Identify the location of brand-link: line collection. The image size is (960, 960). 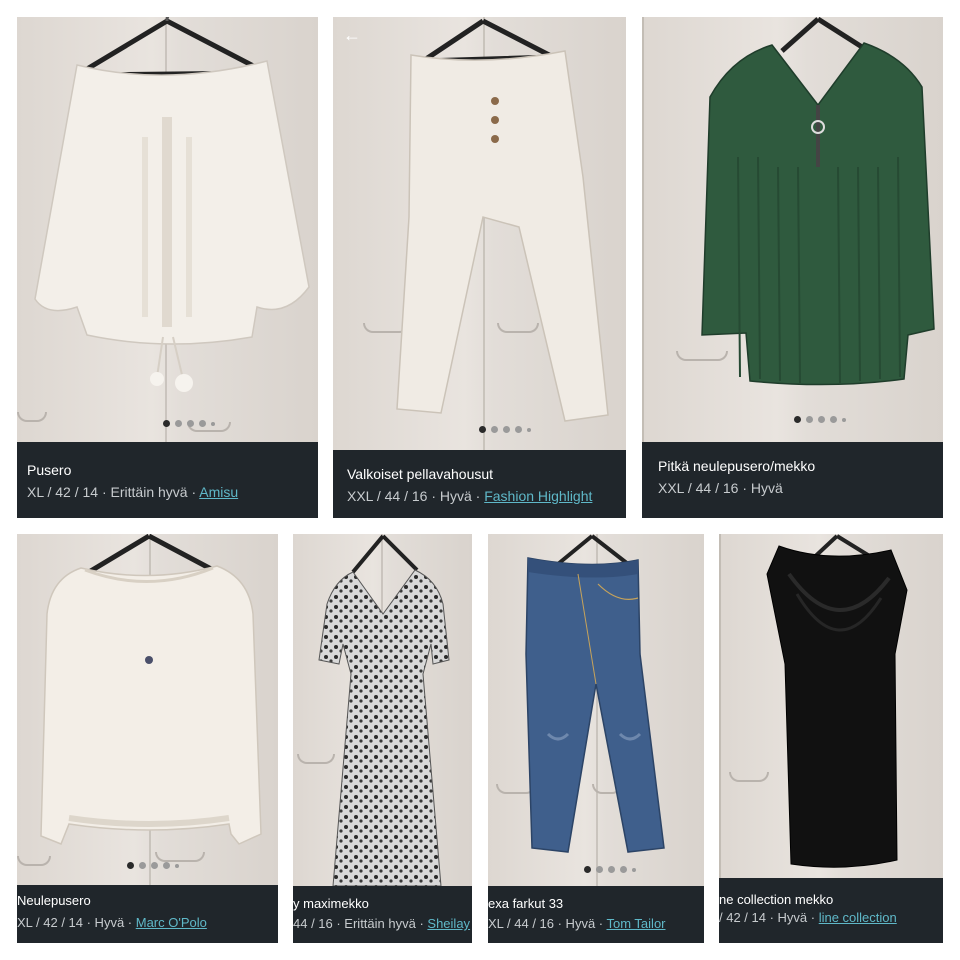
(858, 917).